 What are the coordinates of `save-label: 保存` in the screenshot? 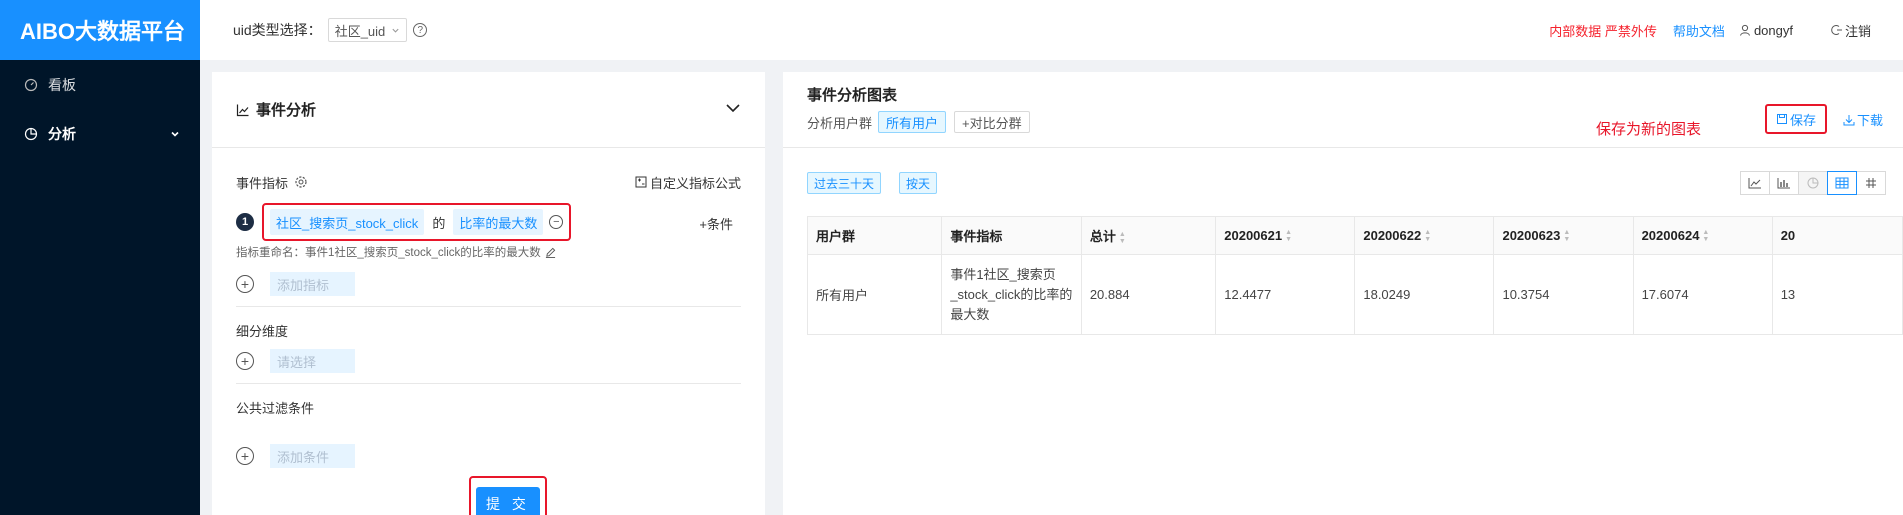 It's located at (1802, 120).